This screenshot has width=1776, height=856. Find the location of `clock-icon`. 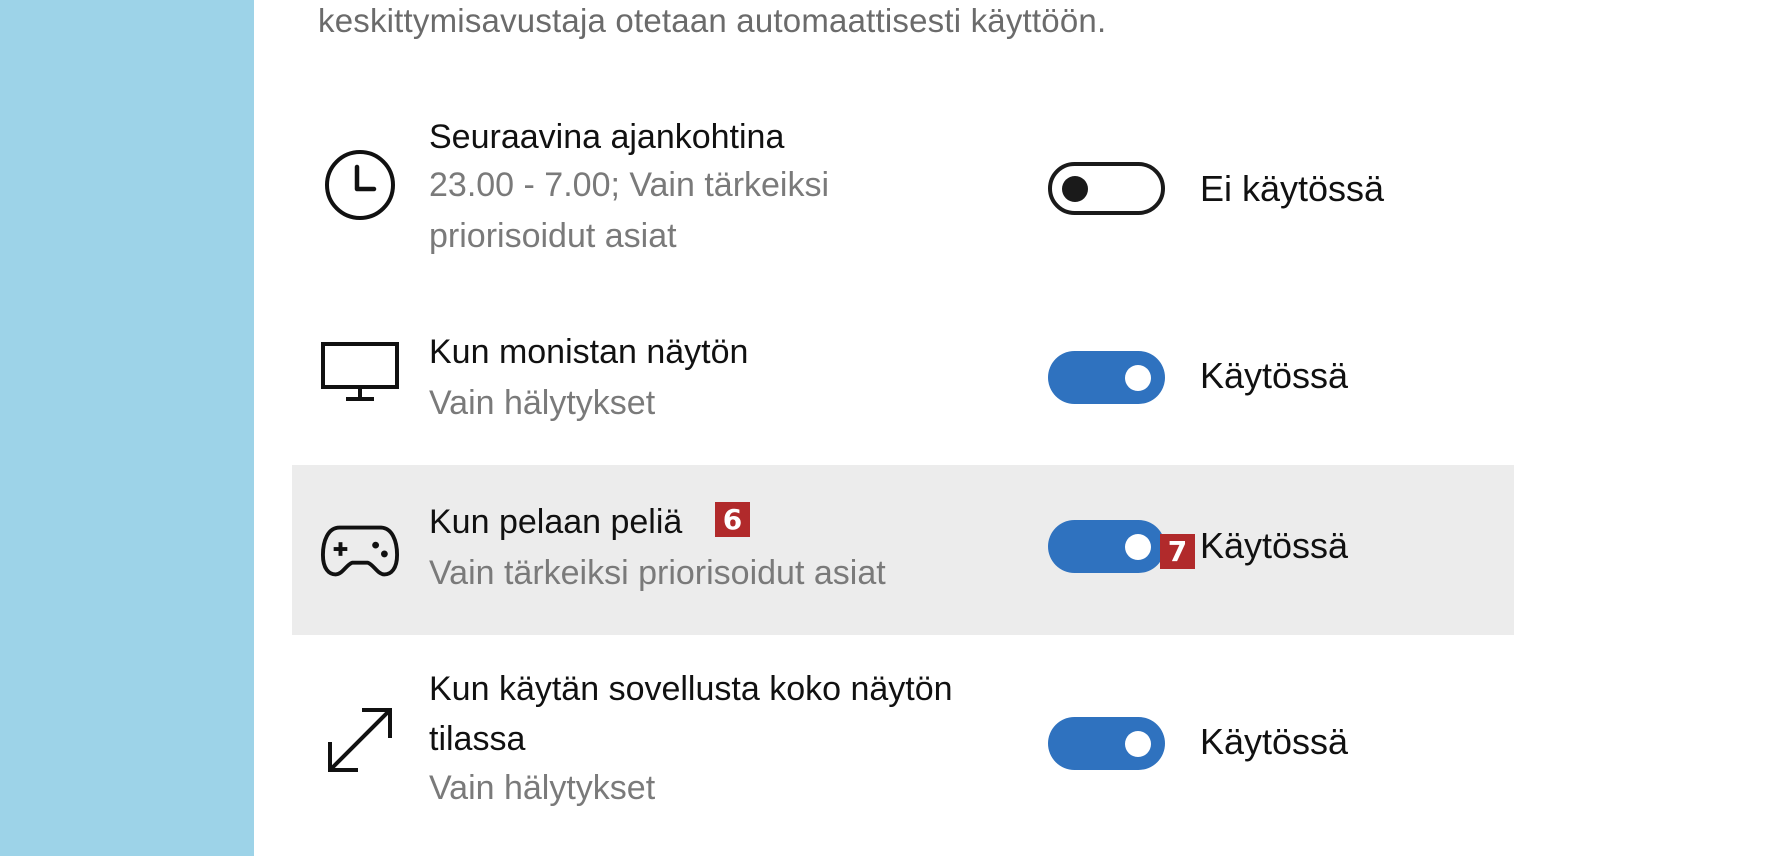

clock-icon is located at coordinates (360, 185).